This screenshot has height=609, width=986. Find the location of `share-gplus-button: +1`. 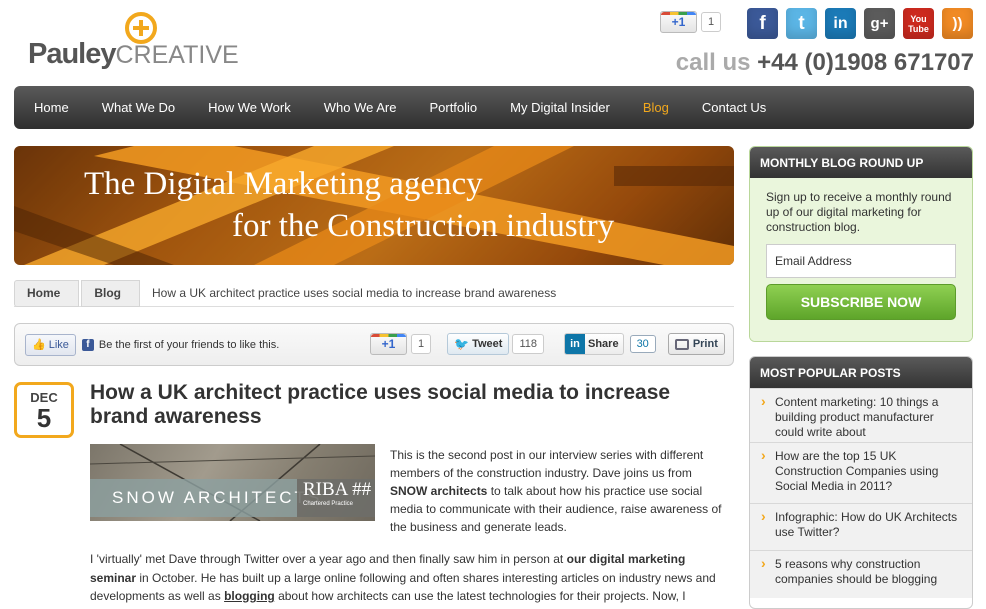

share-gplus-button: +1 is located at coordinates (388, 344).